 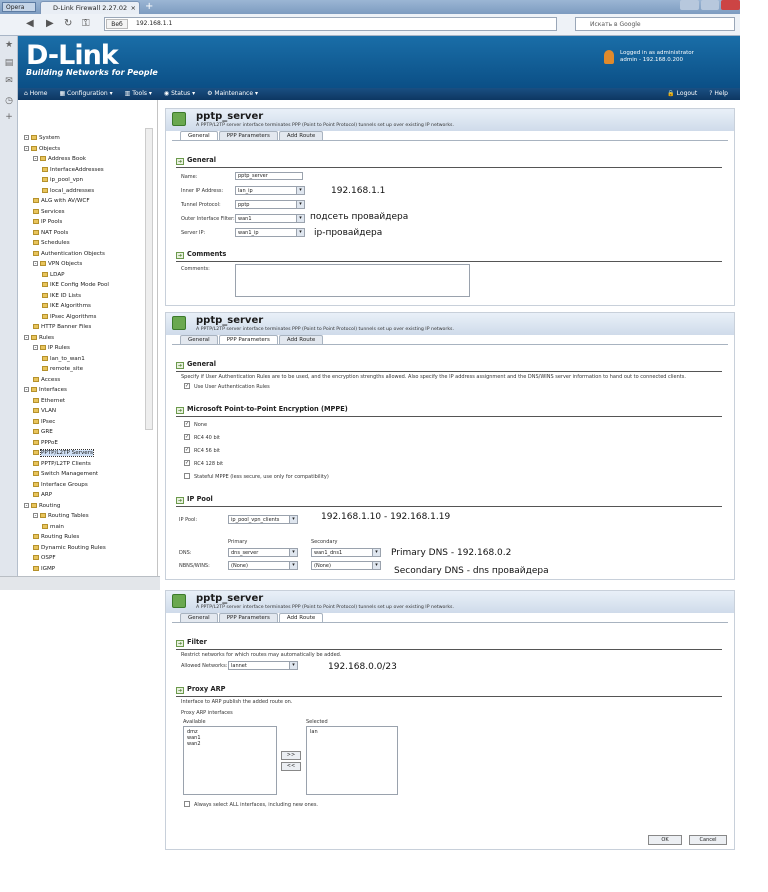 What do you see at coordinates (59, 159) in the screenshot?
I see `tree-node: - Address Book` at bounding box center [59, 159].